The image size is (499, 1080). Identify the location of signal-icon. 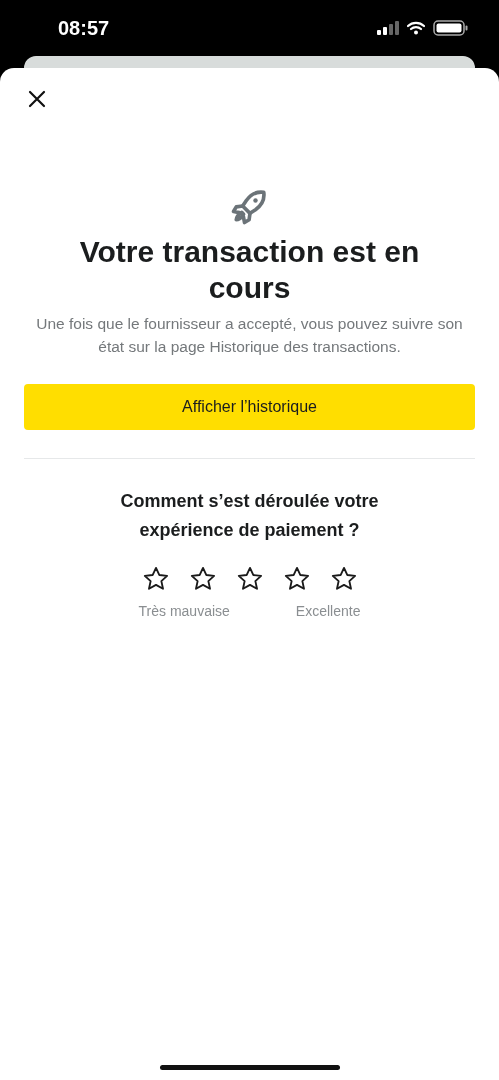
(388, 28).